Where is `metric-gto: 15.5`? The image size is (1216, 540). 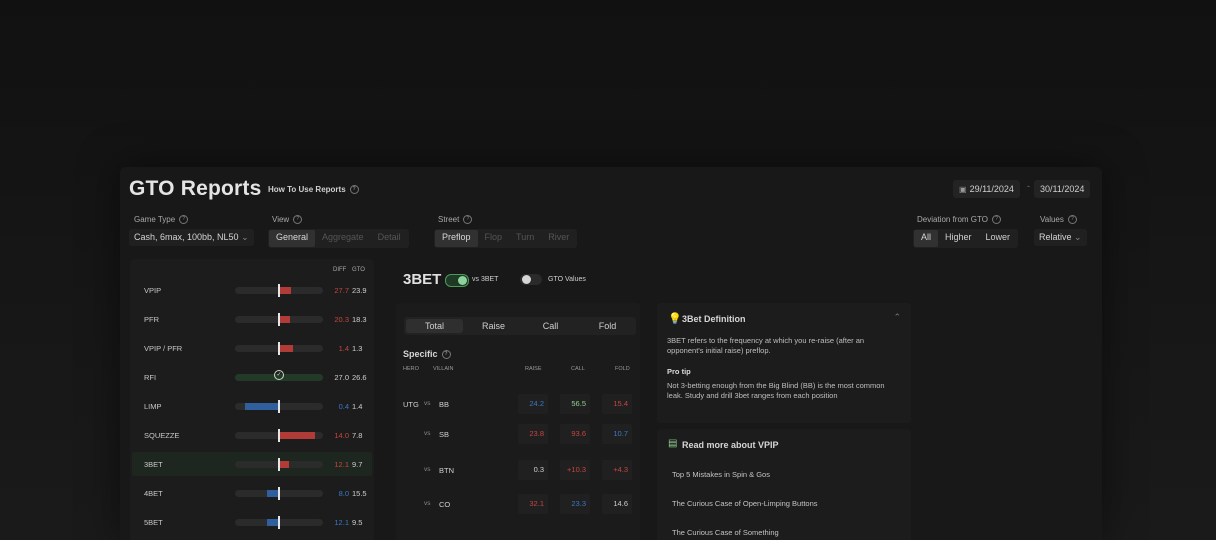
metric-gto: 15.5 is located at coordinates (359, 493).